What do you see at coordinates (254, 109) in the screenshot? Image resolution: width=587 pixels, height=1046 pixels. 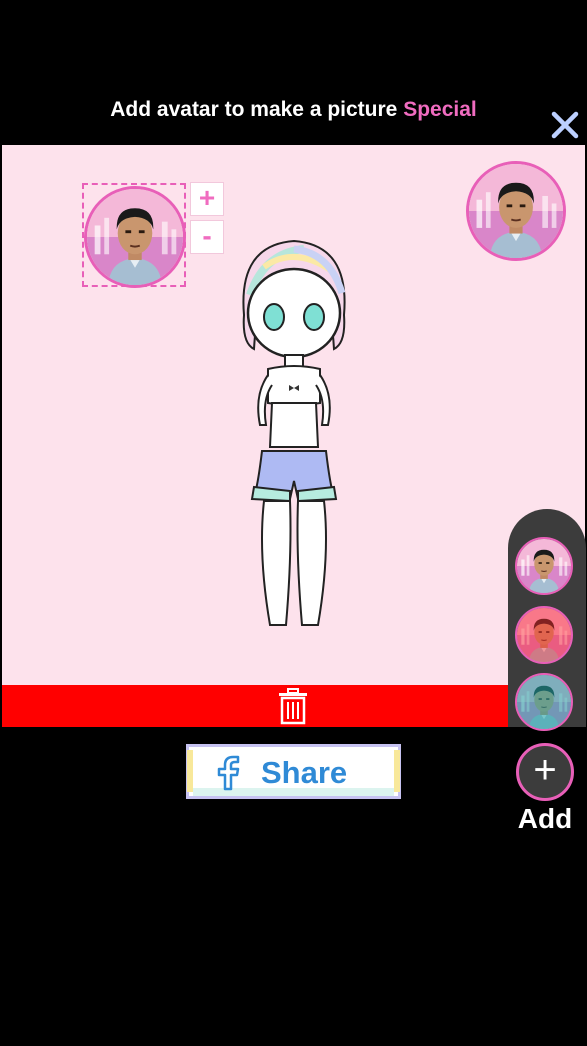 I see `title-text: Add avatar to make a picture` at bounding box center [254, 109].